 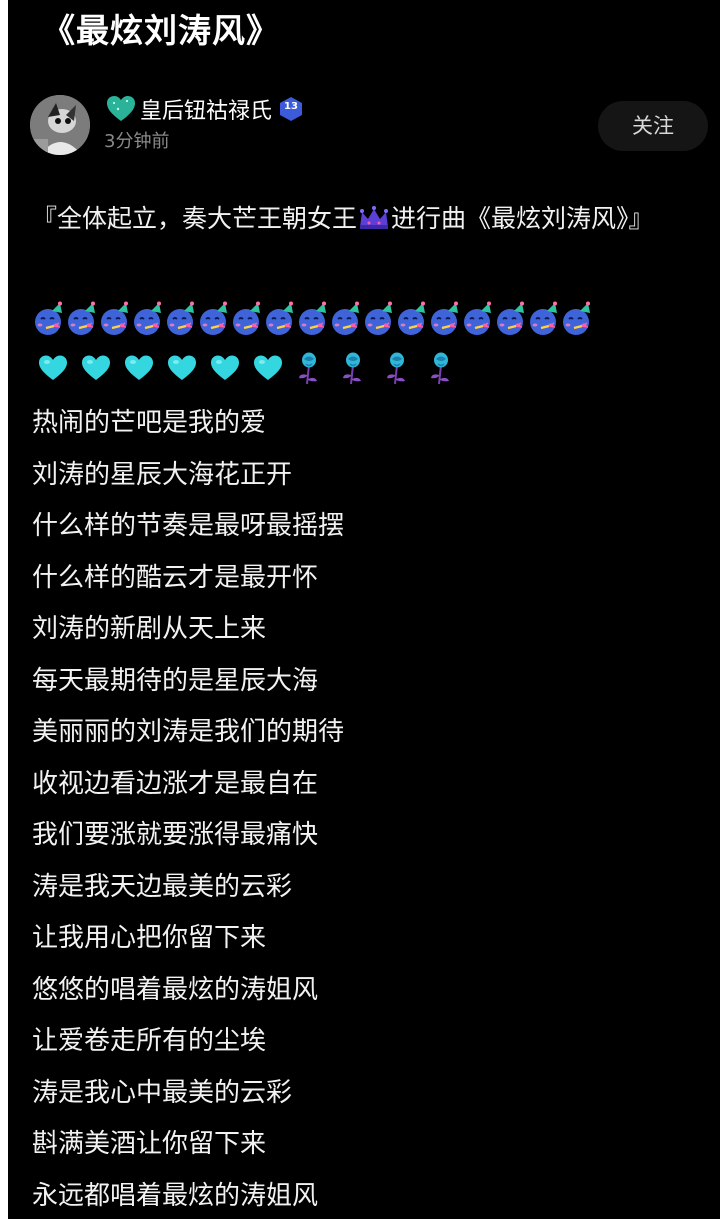 I want to click on party-face-emoji-row, so click(x=312, y=319).